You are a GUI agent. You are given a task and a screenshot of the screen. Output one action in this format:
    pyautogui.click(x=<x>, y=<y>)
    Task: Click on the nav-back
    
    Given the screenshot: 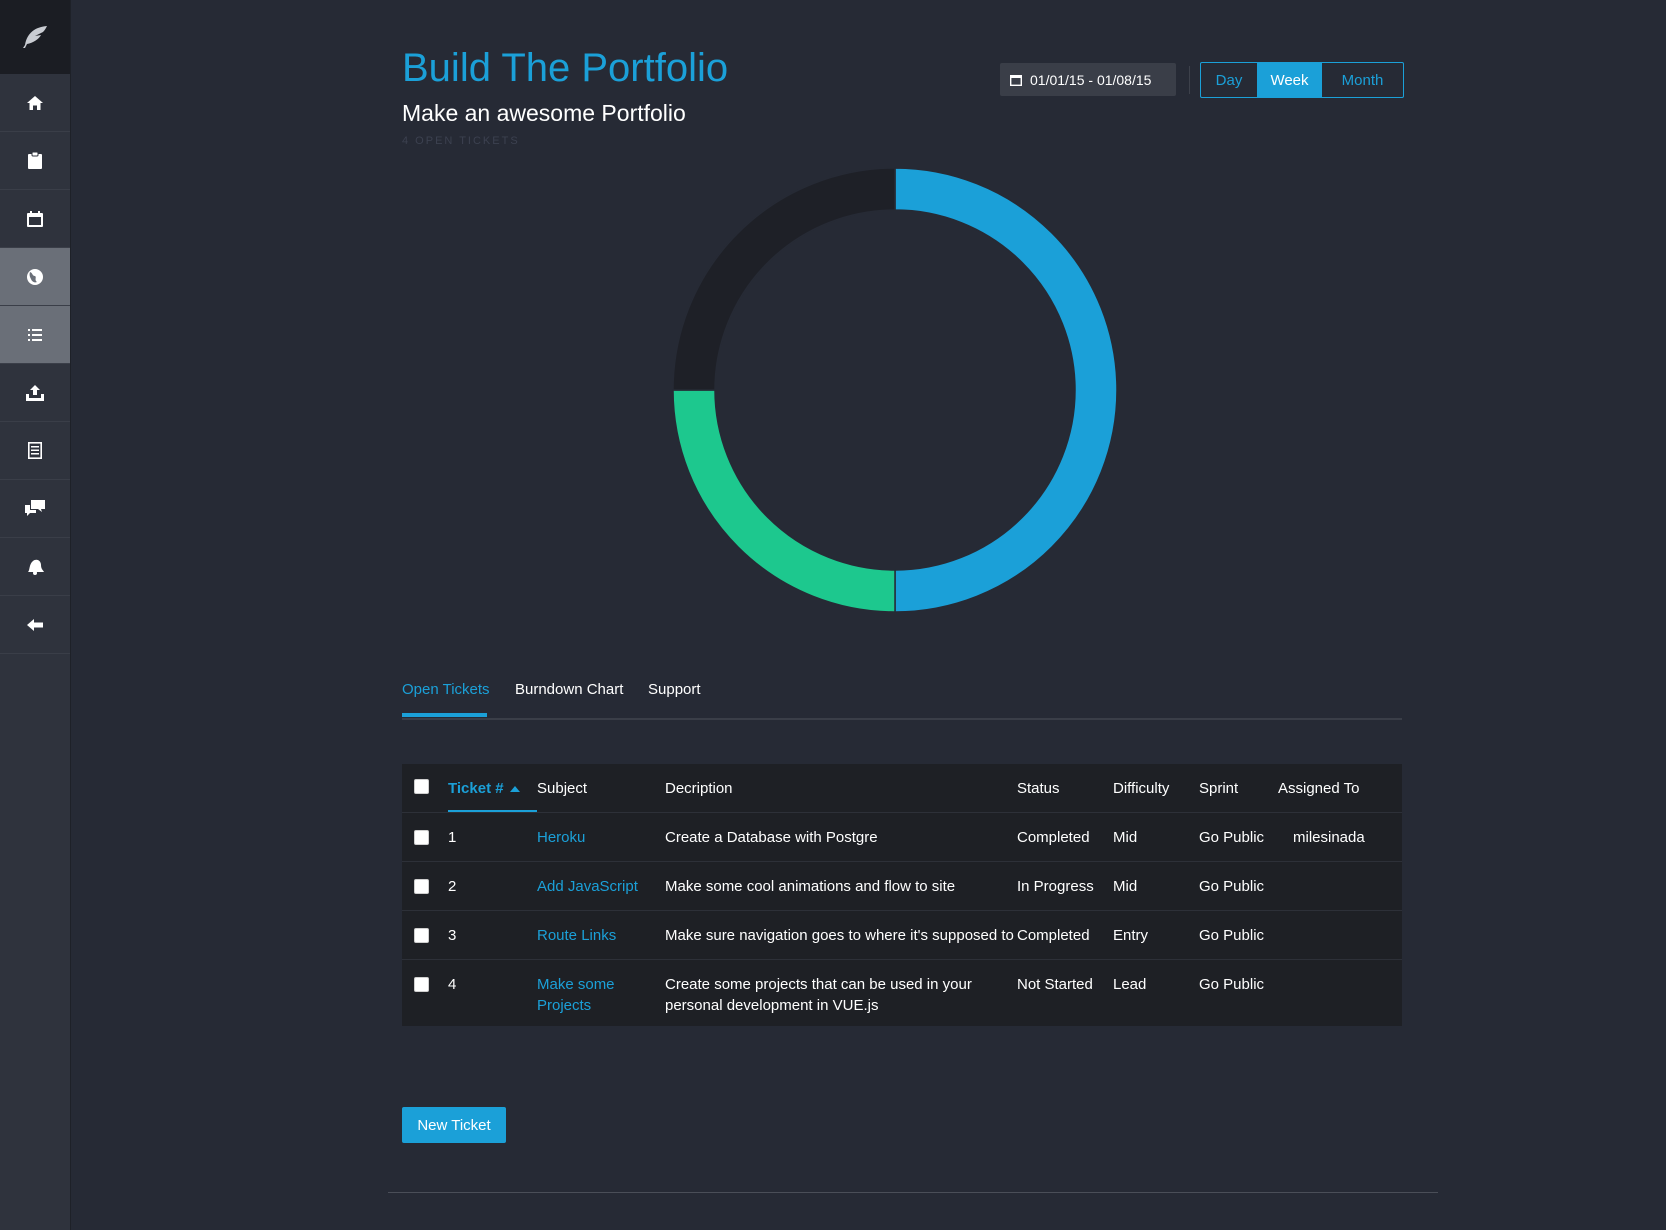 What is the action you would take?
    pyautogui.click(x=35, y=625)
    